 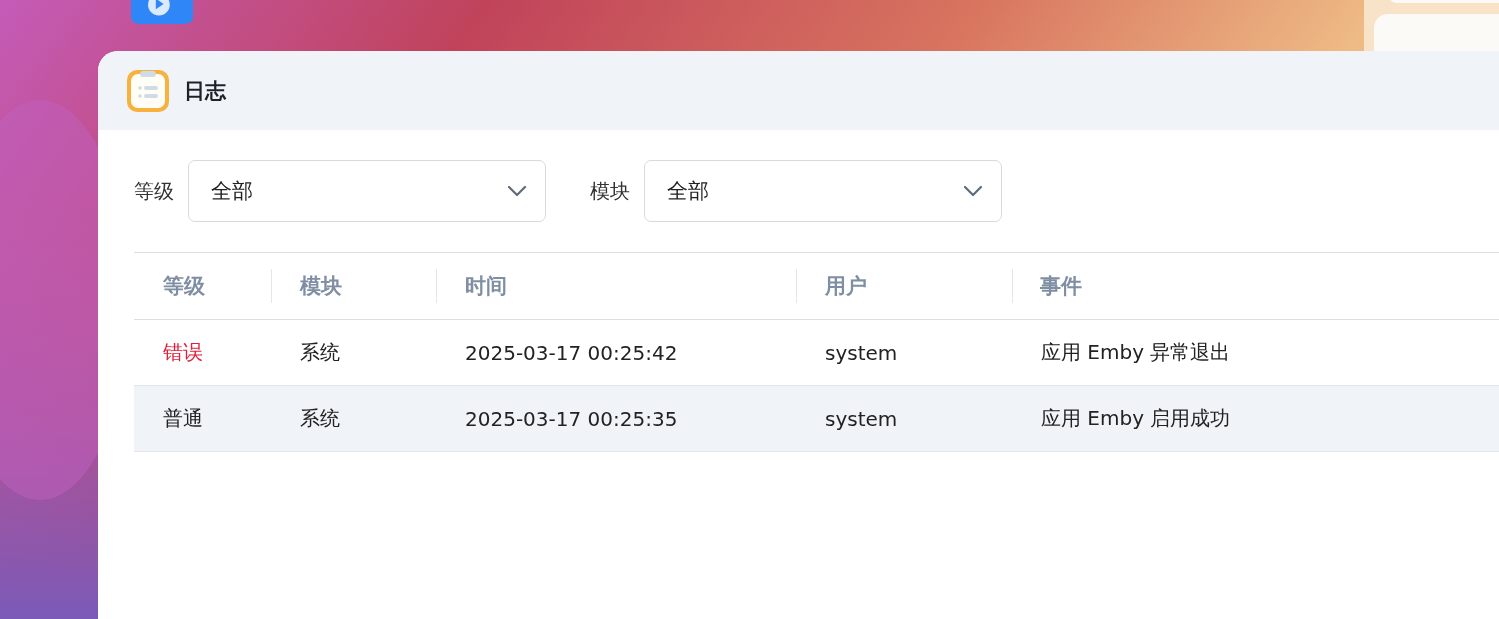 What do you see at coordinates (846, 286) in the screenshot?
I see `column-header: 用户` at bounding box center [846, 286].